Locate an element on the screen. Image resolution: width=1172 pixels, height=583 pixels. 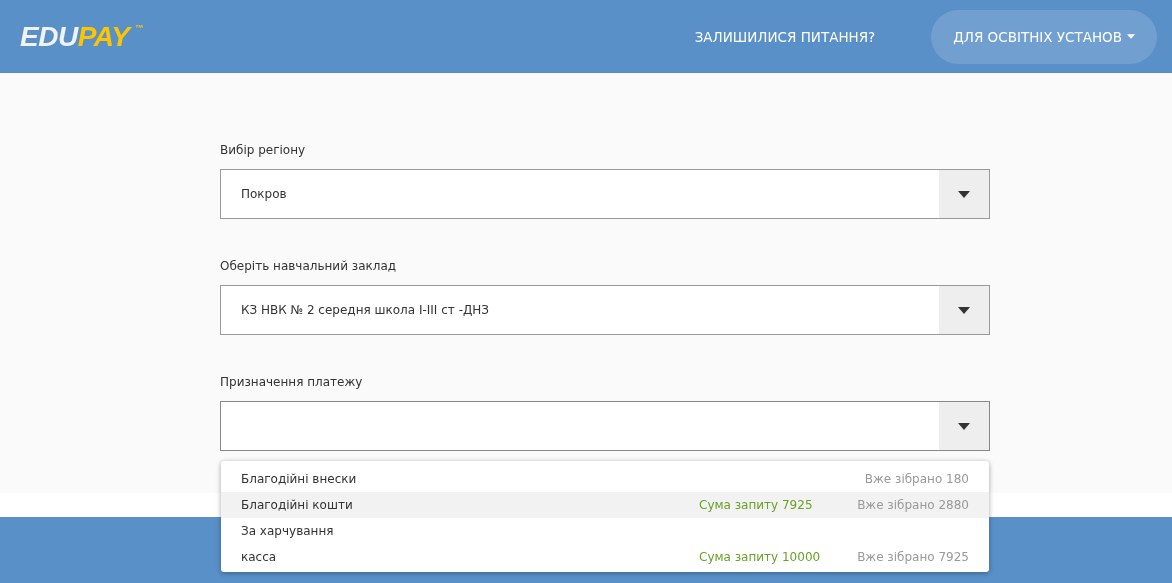
field-label: Призначення платежу is located at coordinates (292, 382).